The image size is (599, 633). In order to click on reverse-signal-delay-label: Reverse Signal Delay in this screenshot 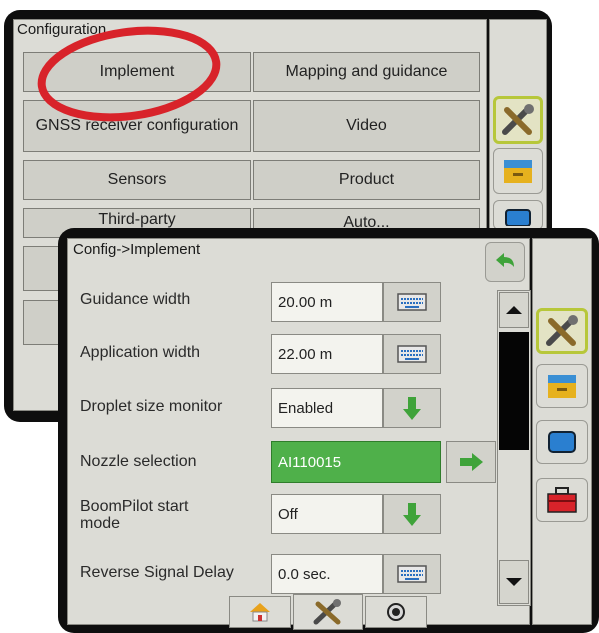, I will do `click(157, 572)`.